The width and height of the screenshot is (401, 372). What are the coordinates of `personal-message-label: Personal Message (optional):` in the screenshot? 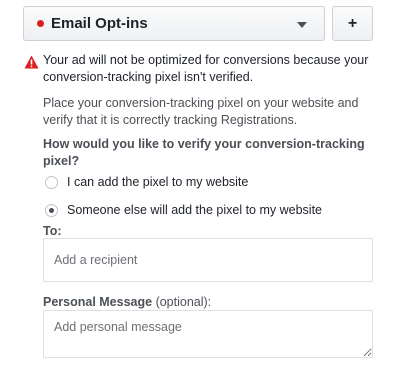 It's located at (127, 302).